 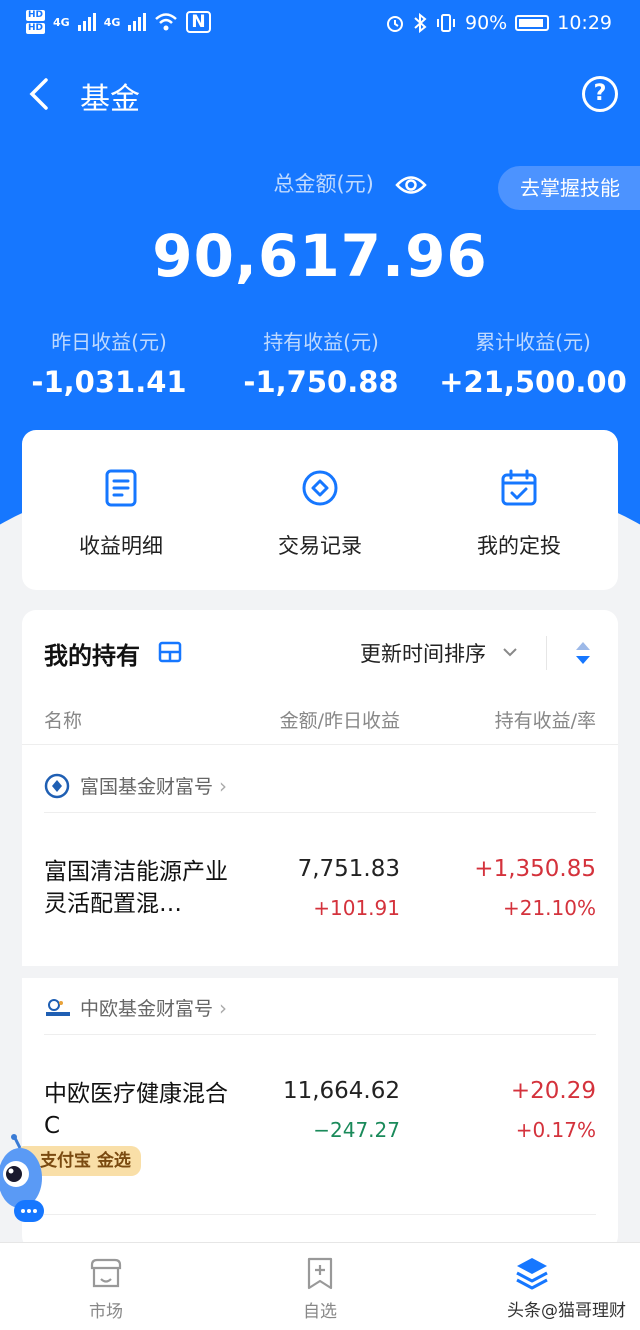 What do you see at coordinates (423, 653) in the screenshot?
I see `sort-dropdown: 更新时间排序` at bounding box center [423, 653].